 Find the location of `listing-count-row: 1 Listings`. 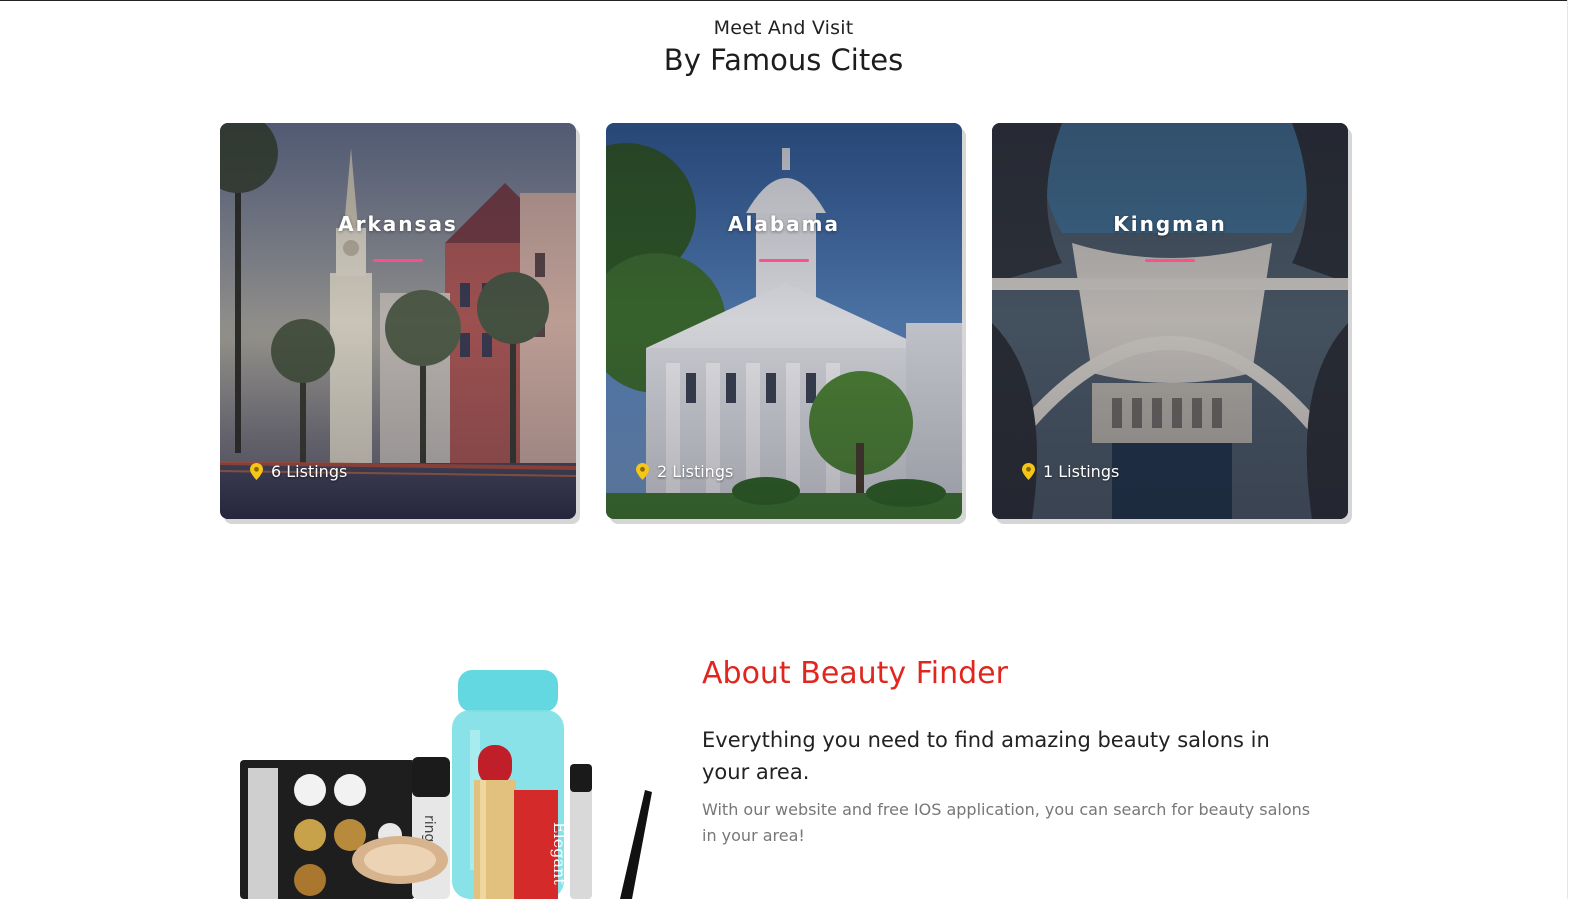

listing-count-row: 1 Listings is located at coordinates (1070, 471).